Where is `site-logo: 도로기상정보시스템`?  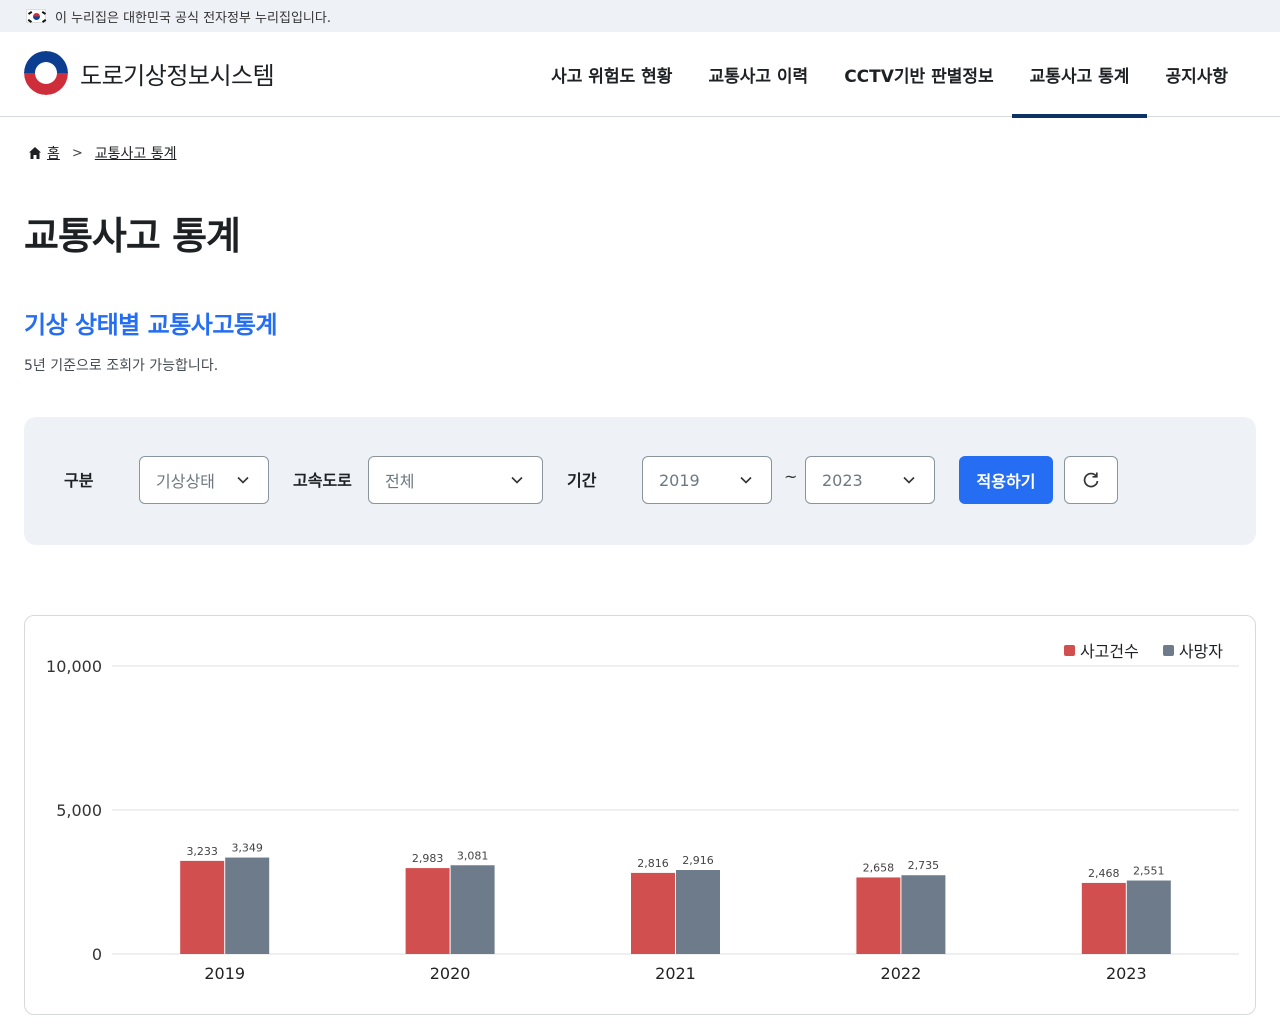
site-logo: 도로기상정보시스템 is located at coordinates (149, 73).